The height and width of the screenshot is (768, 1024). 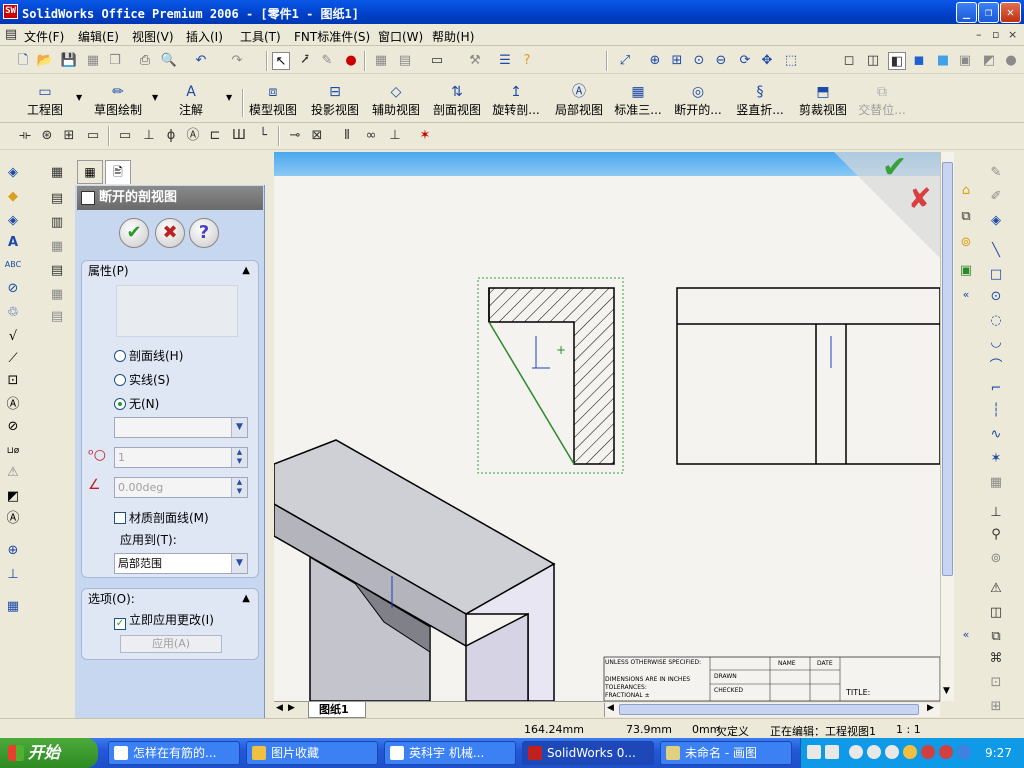 What do you see at coordinates (966, 635) in the screenshot?
I see `expand-left-icon-2: «` at bounding box center [966, 635].